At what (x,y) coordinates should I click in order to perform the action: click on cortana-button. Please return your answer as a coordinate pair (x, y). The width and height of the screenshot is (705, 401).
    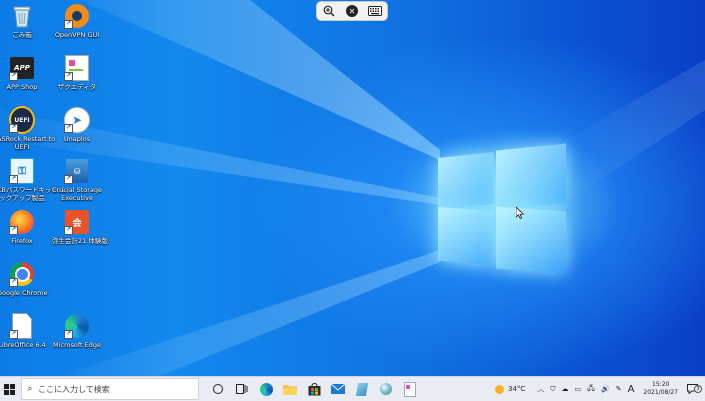
    Looking at the image, I should click on (218, 389).